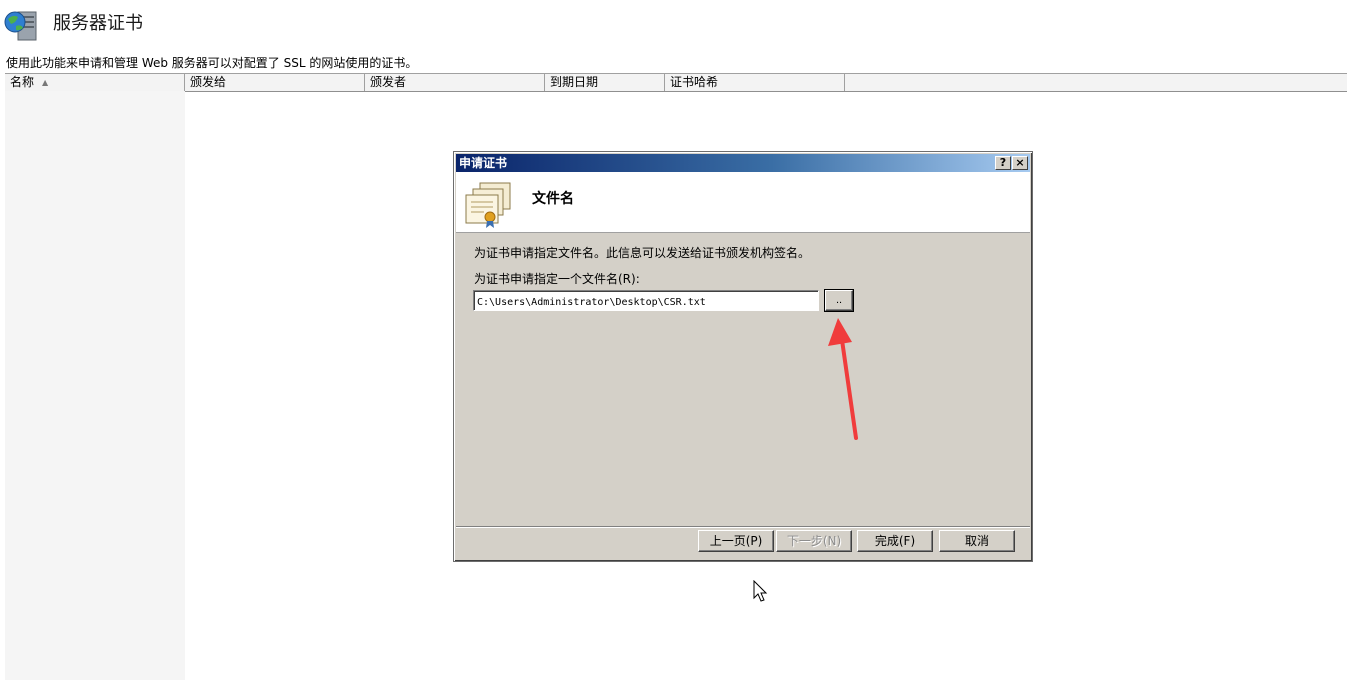  What do you see at coordinates (743, 527) in the screenshot?
I see `dialog-separator` at bounding box center [743, 527].